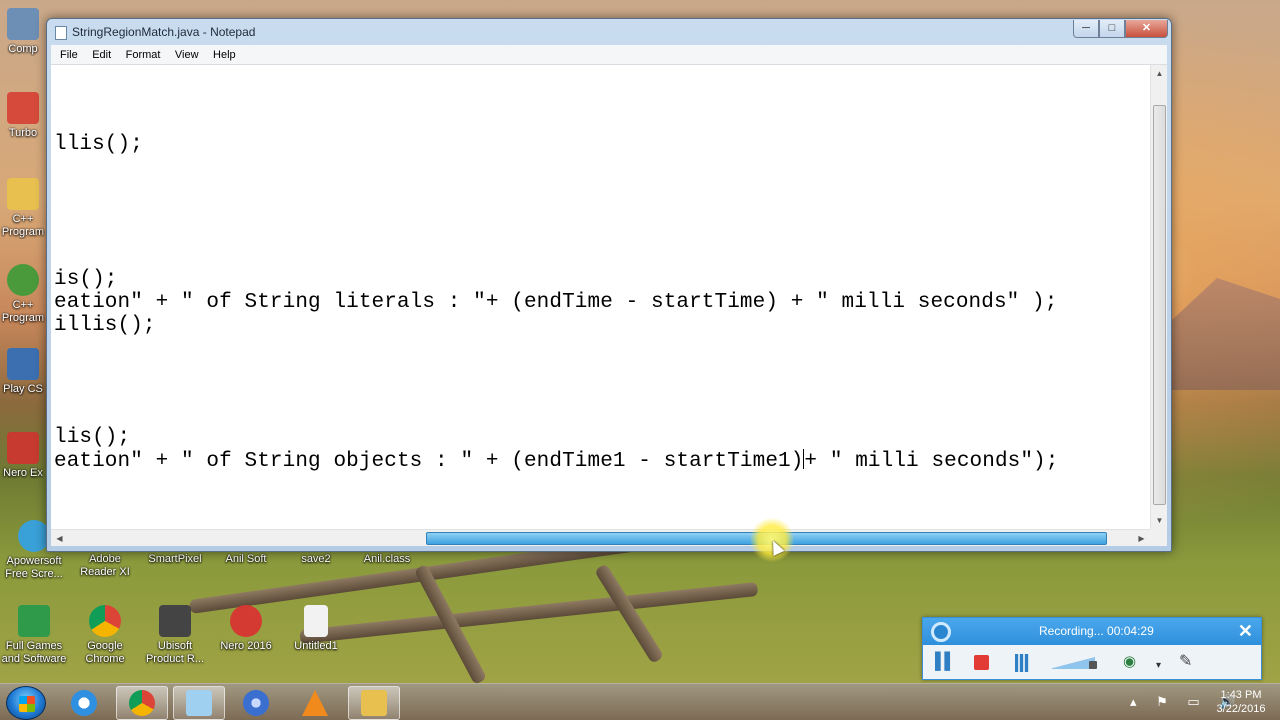 This screenshot has height=720, width=1280. I want to click on lock-icon, so click(1093, 665).